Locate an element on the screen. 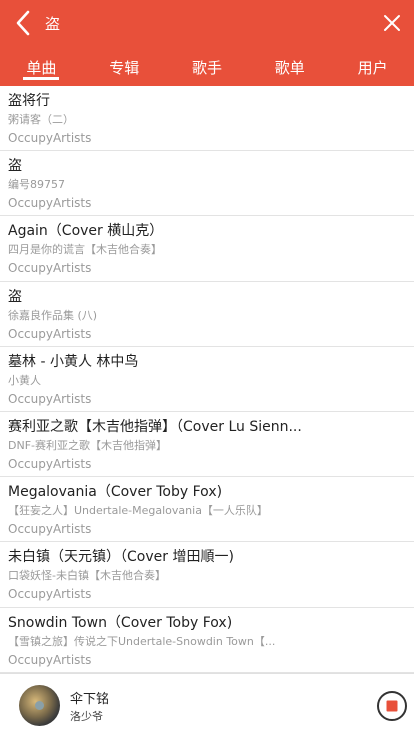 The image size is (414, 736). search-bar: 盗 is located at coordinates (207, 23).